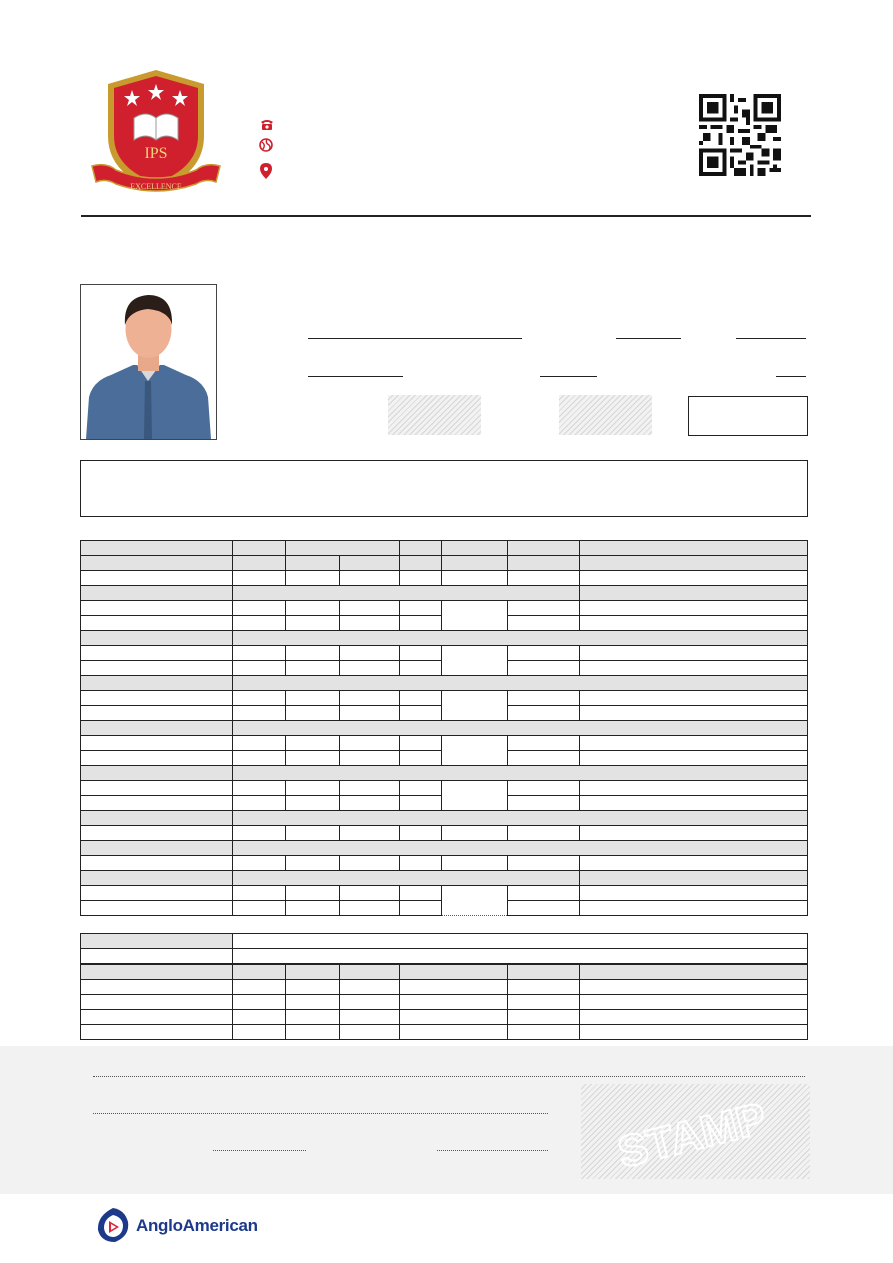 This screenshot has height=1263, width=893. Describe the element at coordinates (197, 1225) in the screenshot. I see `brand-name: AngloAmerican` at that location.